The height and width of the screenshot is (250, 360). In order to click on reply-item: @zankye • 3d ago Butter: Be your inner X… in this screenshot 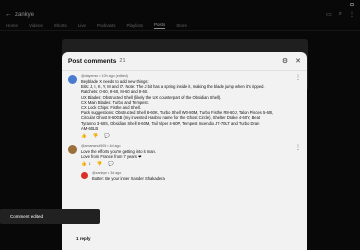, I will do `click(184, 176)`.